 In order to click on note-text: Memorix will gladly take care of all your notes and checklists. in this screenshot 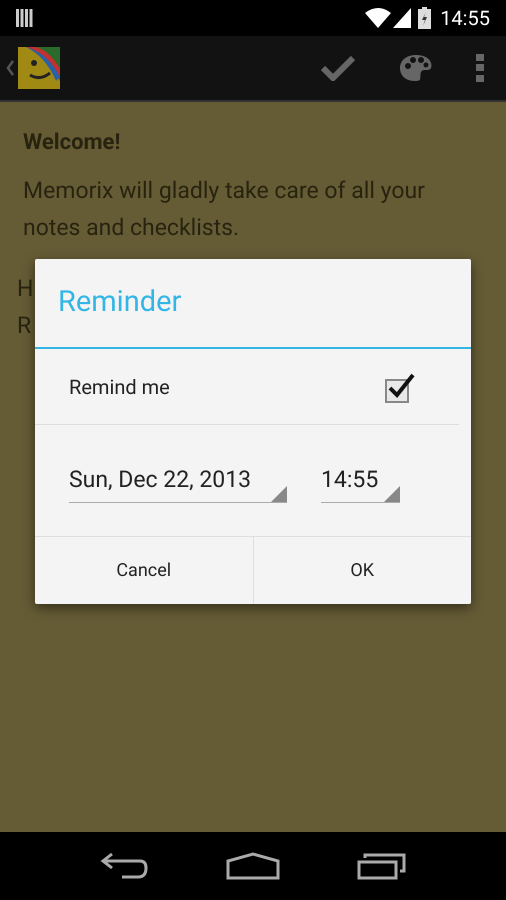, I will do `click(224, 209)`.